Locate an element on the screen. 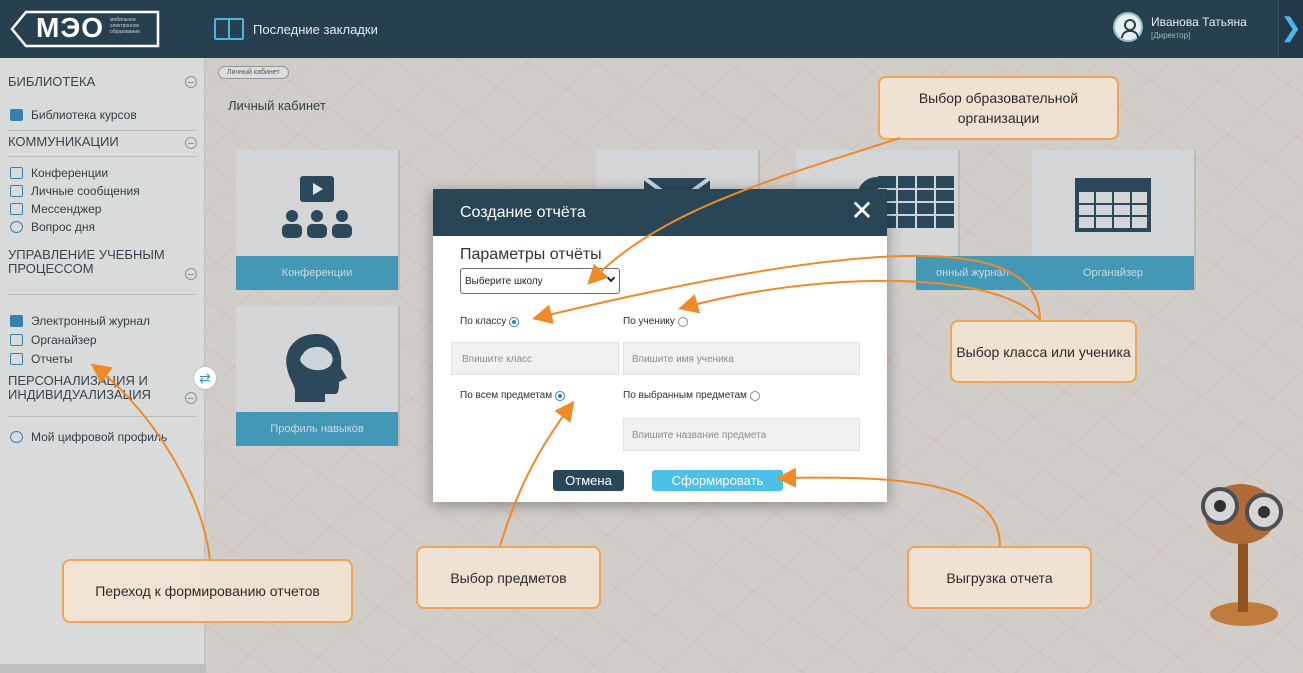 Image resolution: width=1303 pixels, height=673 pixels. school-select-value: Выберите школу is located at coordinates (504, 281).